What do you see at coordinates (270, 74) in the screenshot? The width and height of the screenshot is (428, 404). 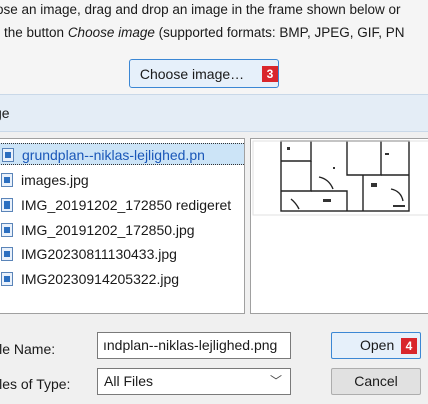 I see `step-badge-3: 3` at bounding box center [270, 74].